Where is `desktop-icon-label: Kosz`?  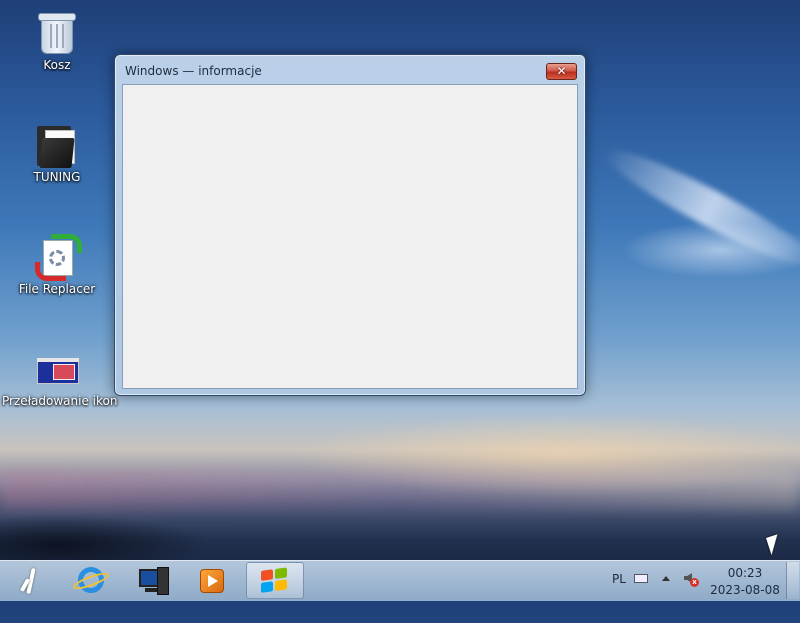
desktop-icon-label: Kosz is located at coordinates (57, 65).